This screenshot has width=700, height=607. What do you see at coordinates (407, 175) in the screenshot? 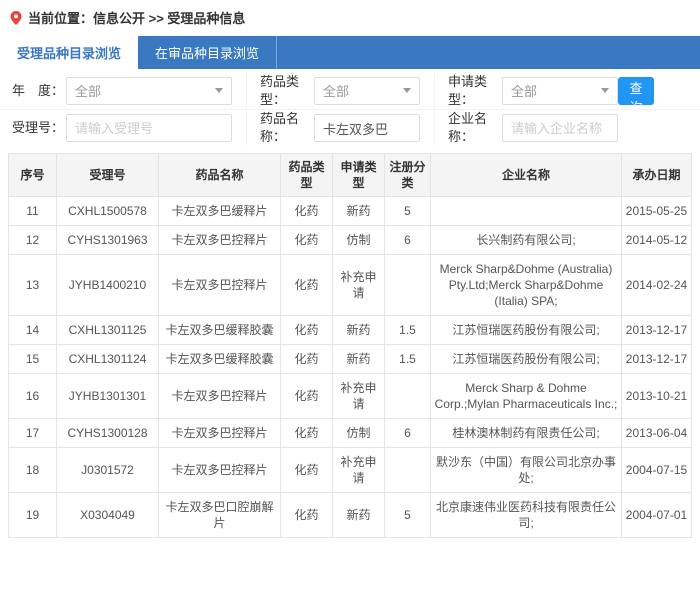
I see `column-header-reg-class: 注册分类` at bounding box center [407, 175].